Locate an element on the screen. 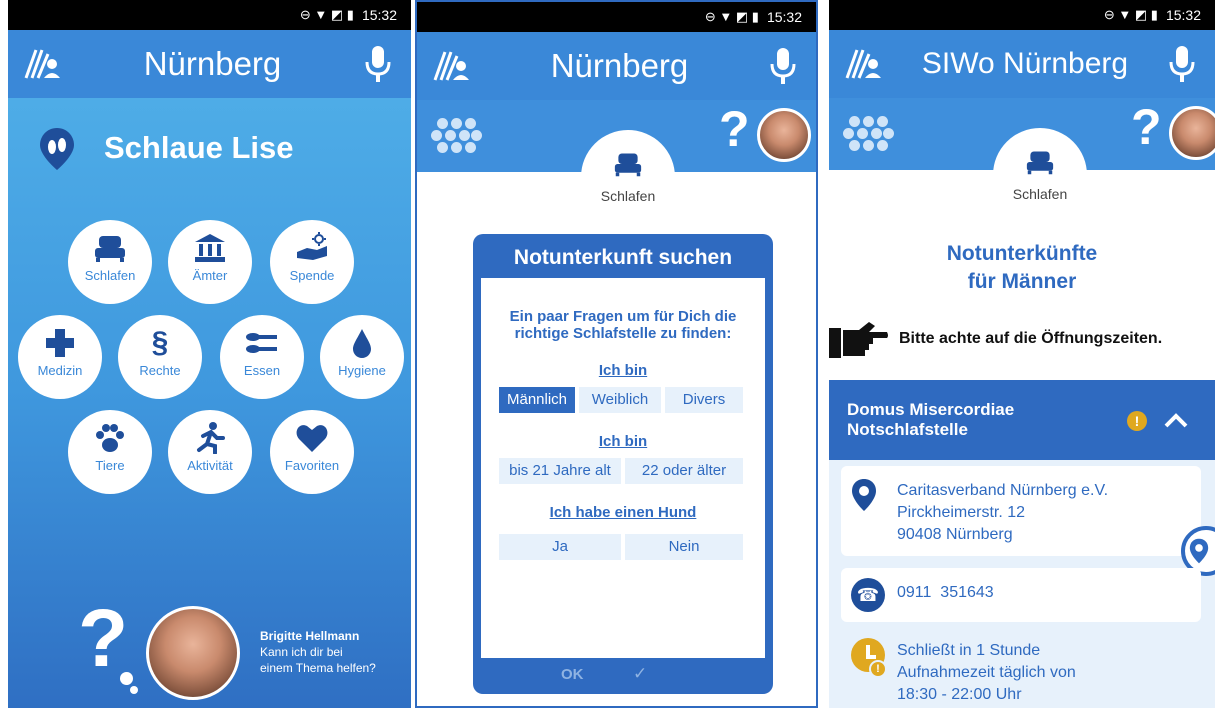 The image size is (1215, 708). category-label: Aktivität is located at coordinates (210, 465).